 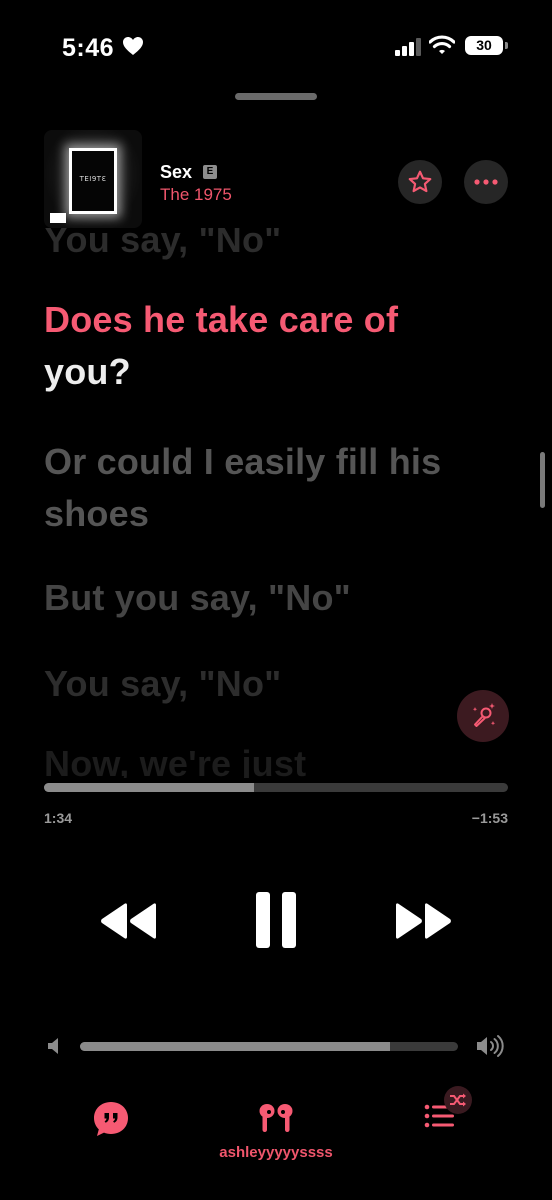 I want to click on previous-track-button, so click(x=129, y=921).